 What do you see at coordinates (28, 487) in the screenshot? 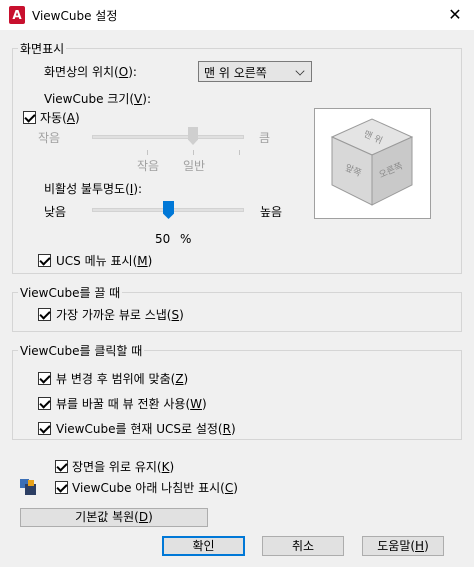
I see `compass-icon` at bounding box center [28, 487].